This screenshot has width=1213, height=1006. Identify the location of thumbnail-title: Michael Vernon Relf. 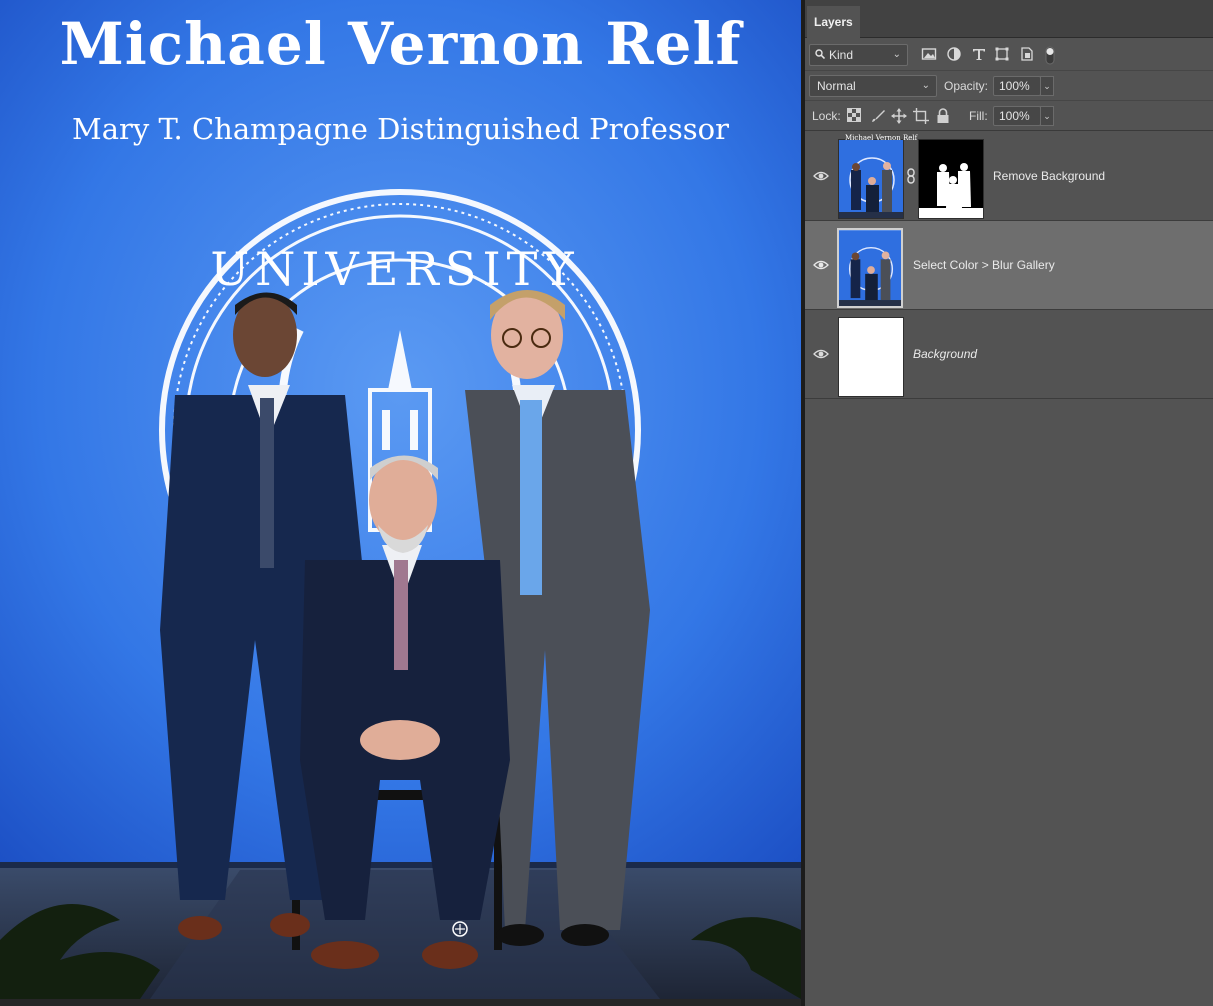
(881, 138).